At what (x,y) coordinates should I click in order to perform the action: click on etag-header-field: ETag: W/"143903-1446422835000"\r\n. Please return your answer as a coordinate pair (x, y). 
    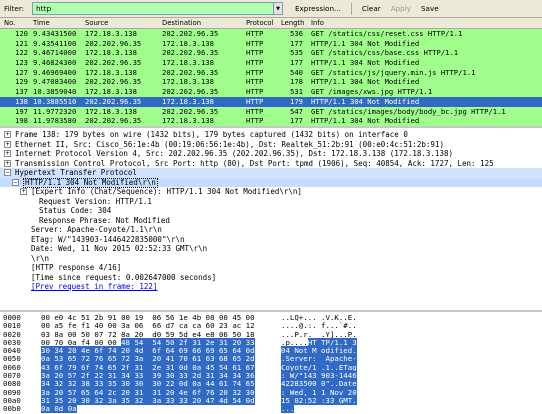
    Looking at the image, I should click on (271, 240).